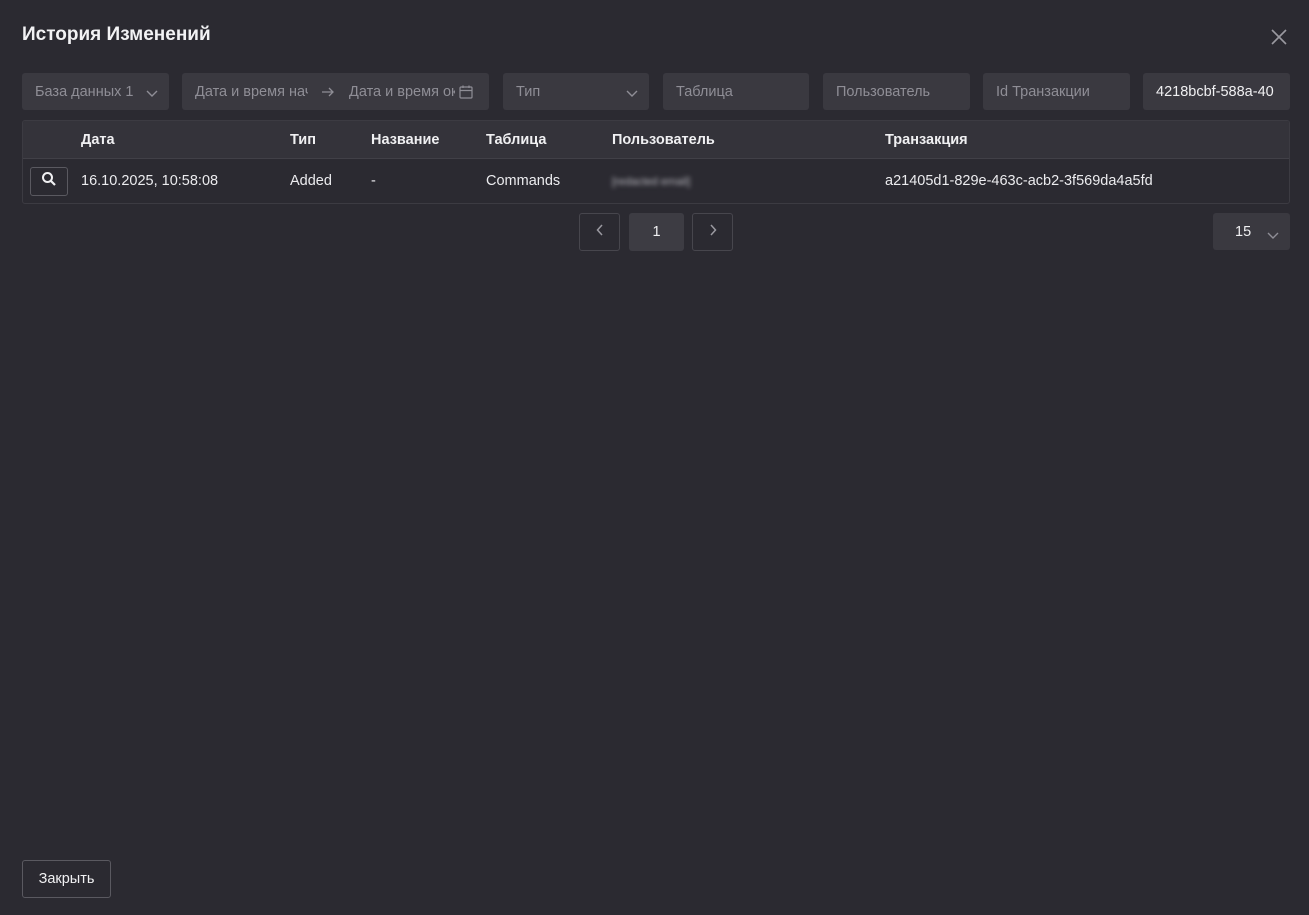 The height and width of the screenshot is (915, 1309). I want to click on chevron-left-icon, so click(599, 232).